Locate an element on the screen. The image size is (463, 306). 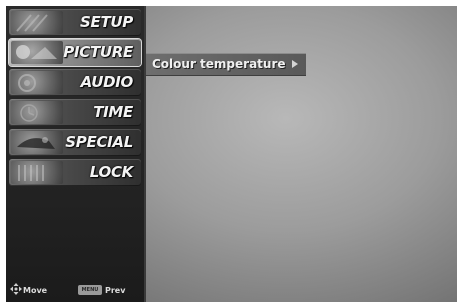
menu-item-picture: PICTURE is located at coordinates (75, 52).